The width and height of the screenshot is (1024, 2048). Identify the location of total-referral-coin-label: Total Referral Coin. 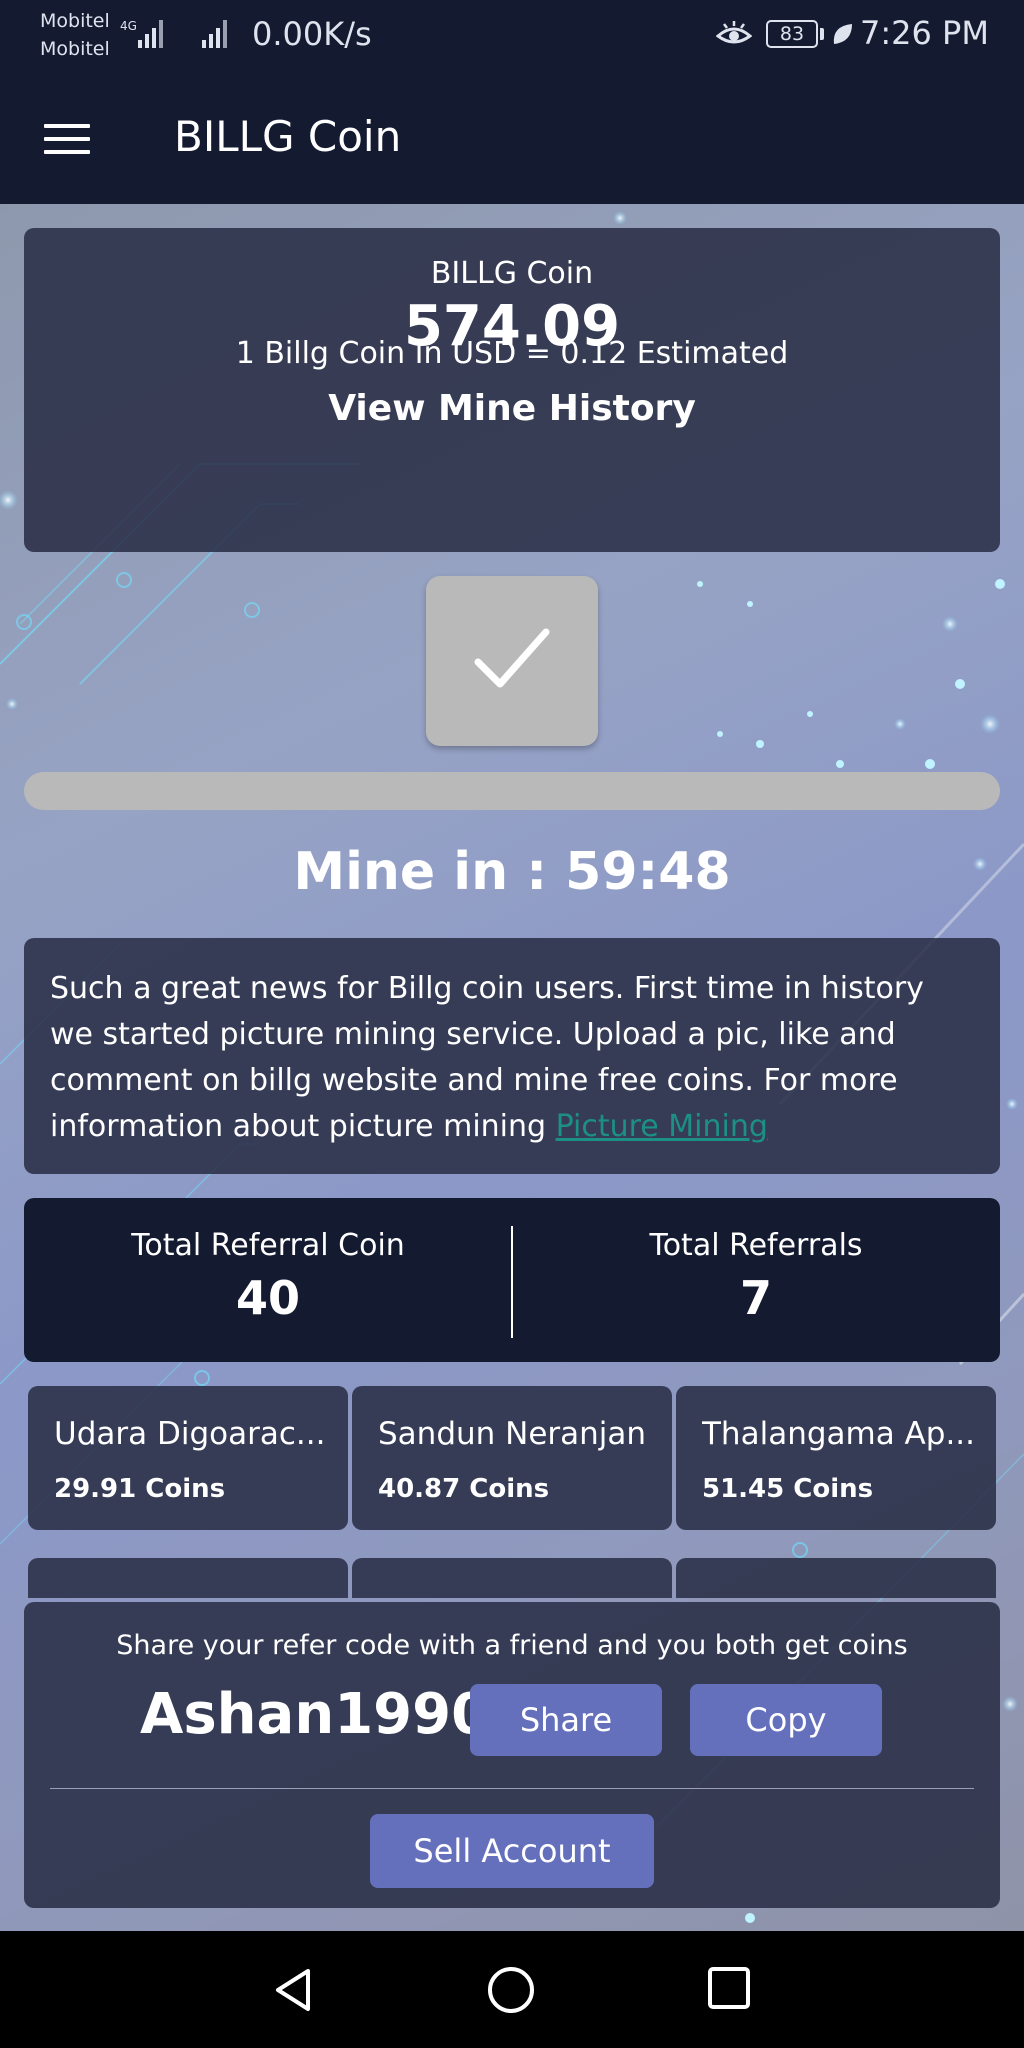
(268, 1245).